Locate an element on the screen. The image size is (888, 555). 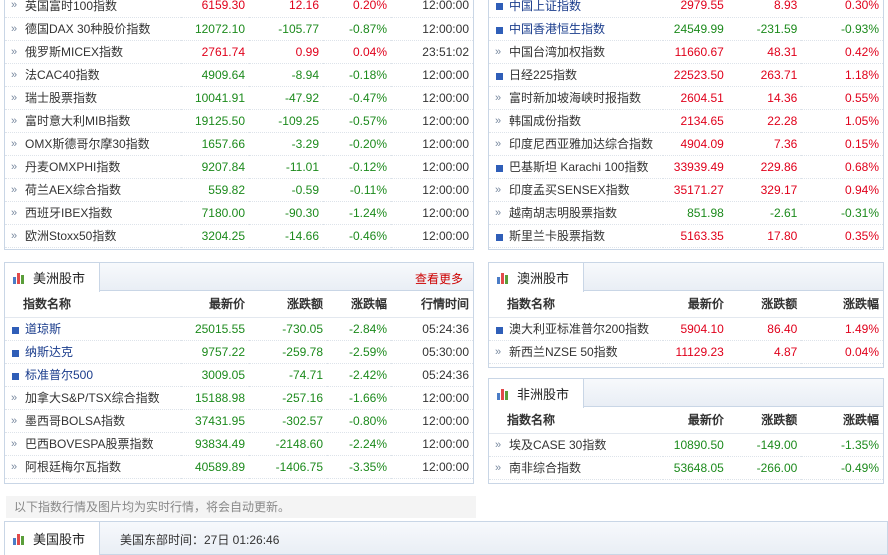
change-amount: -730.05 is located at coordinates (288, 329).